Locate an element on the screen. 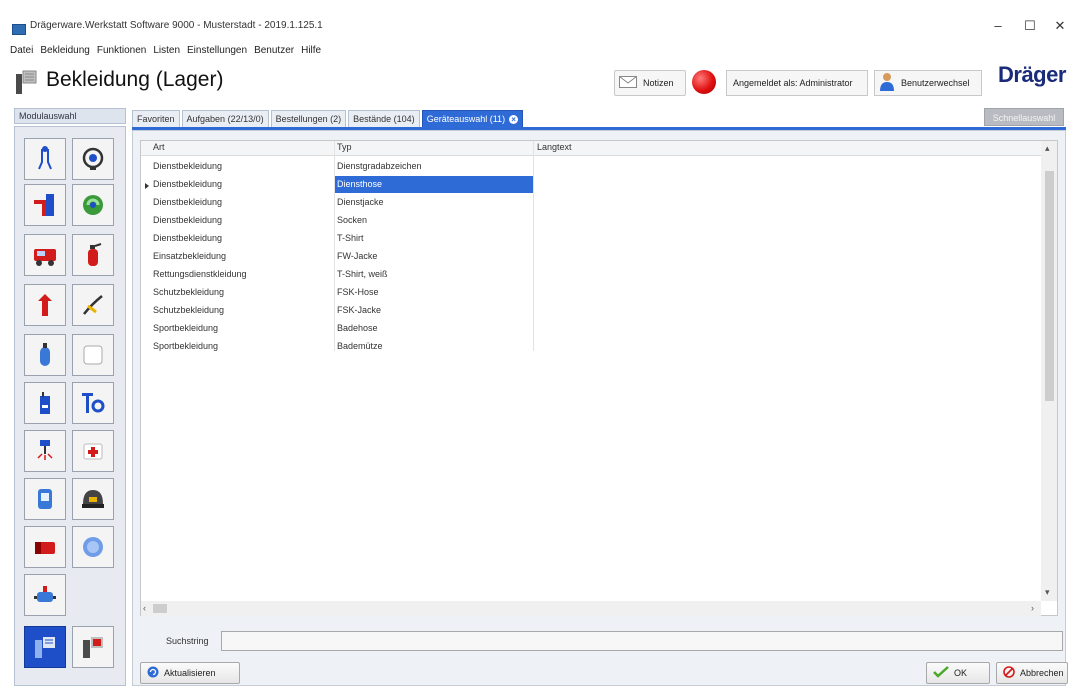 This screenshot has height=688, width=1074. module-pump-button is located at coordinates (45, 595).